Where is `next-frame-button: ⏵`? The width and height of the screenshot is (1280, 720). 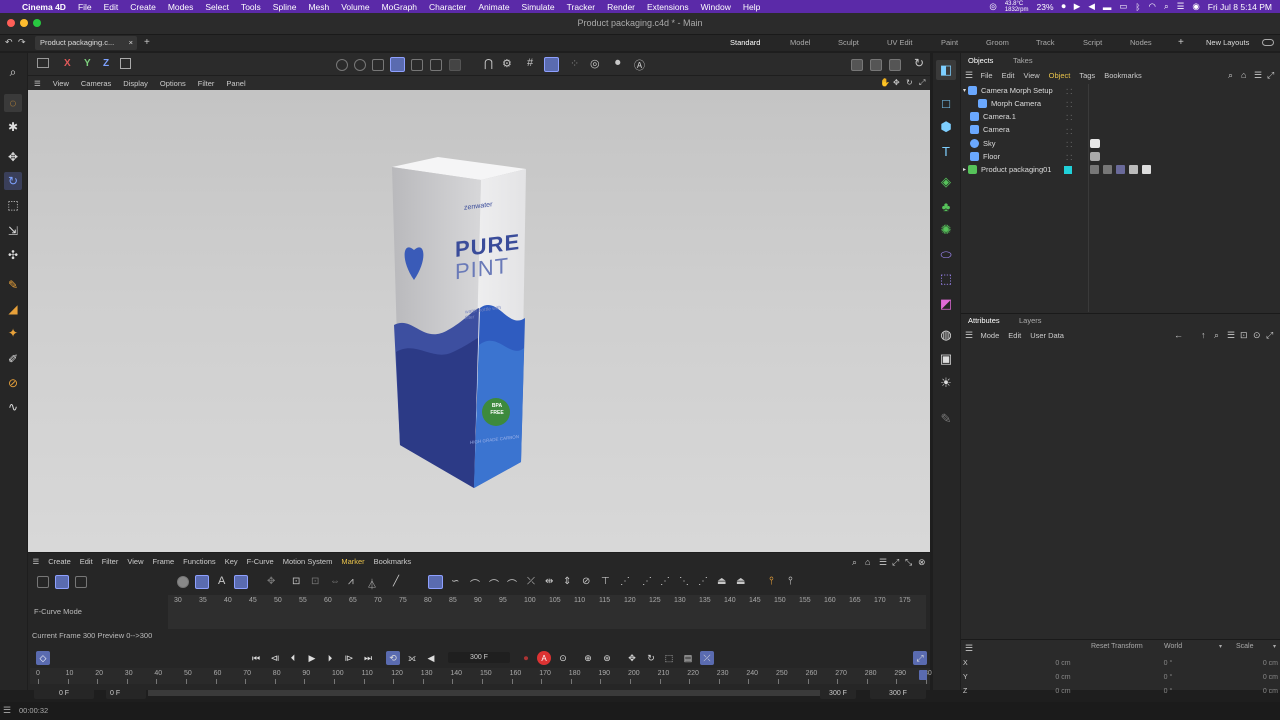 next-frame-button: ⏵ is located at coordinates (330, 658).